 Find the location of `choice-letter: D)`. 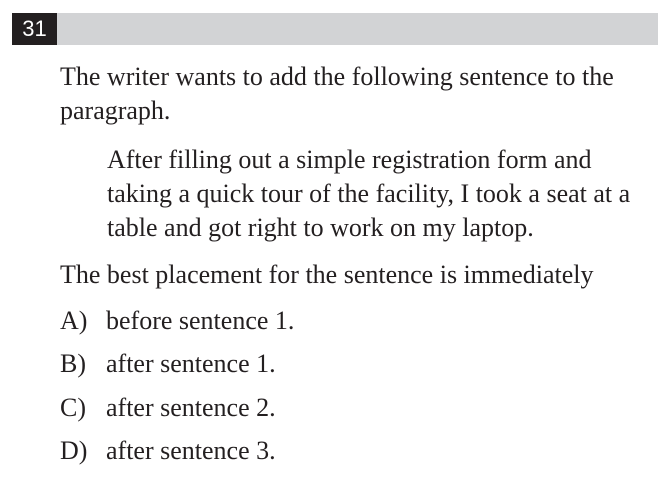

choice-letter: D) is located at coordinates (74, 450).